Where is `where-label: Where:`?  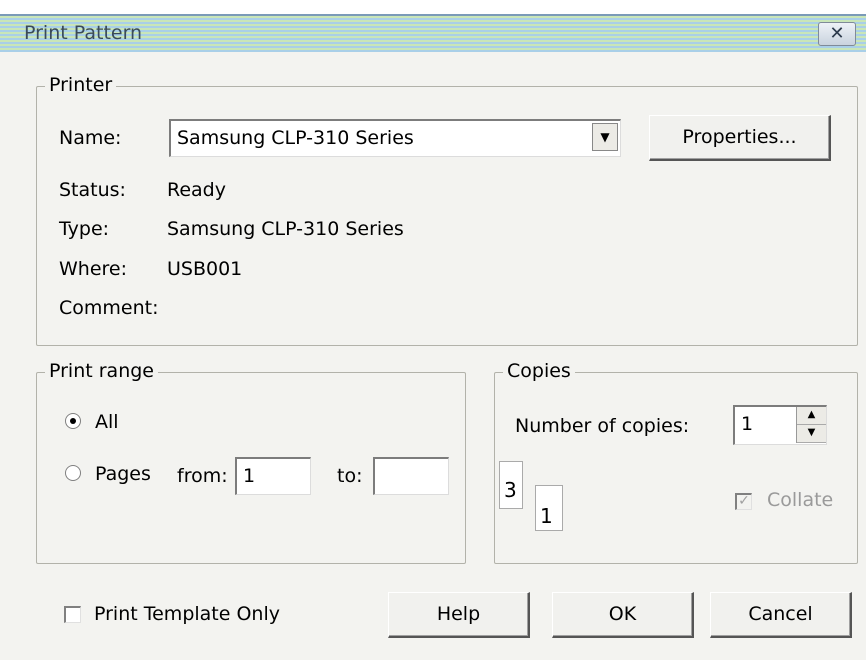 where-label: Where: is located at coordinates (93, 269).